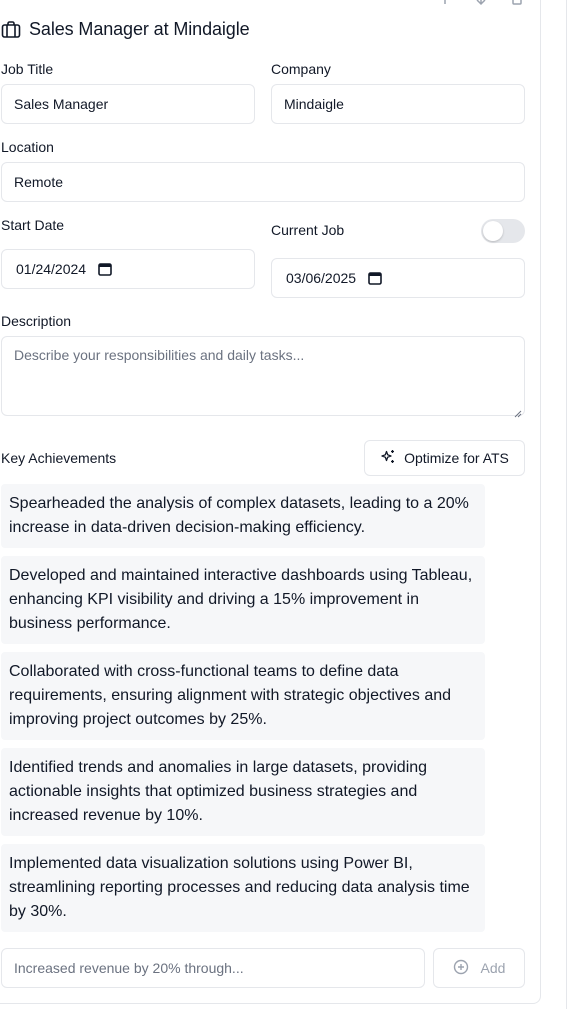  I want to click on end-date-field: 03/06/2025, so click(398, 278).